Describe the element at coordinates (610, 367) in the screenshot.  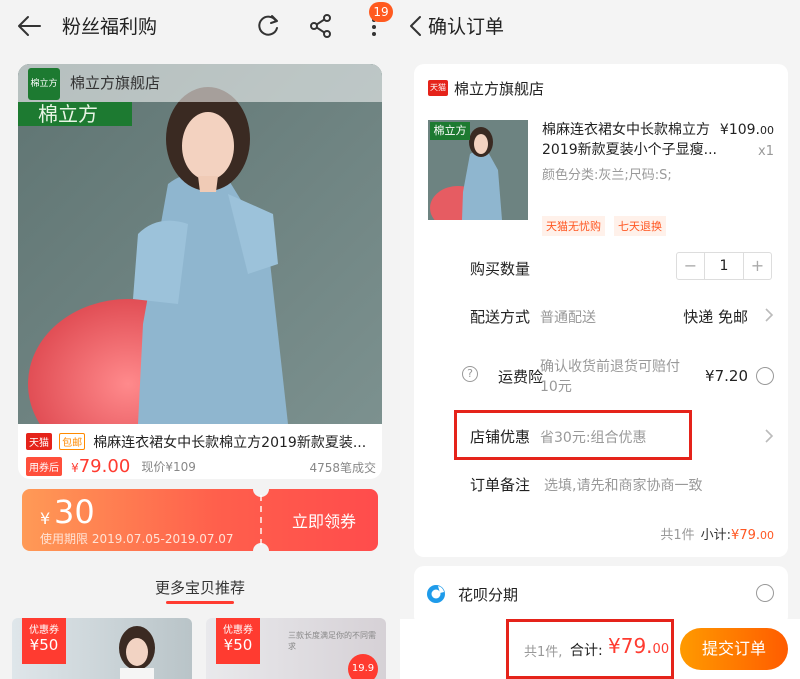
I see `insurance-description: 确认收货前退货可赔付` at that location.